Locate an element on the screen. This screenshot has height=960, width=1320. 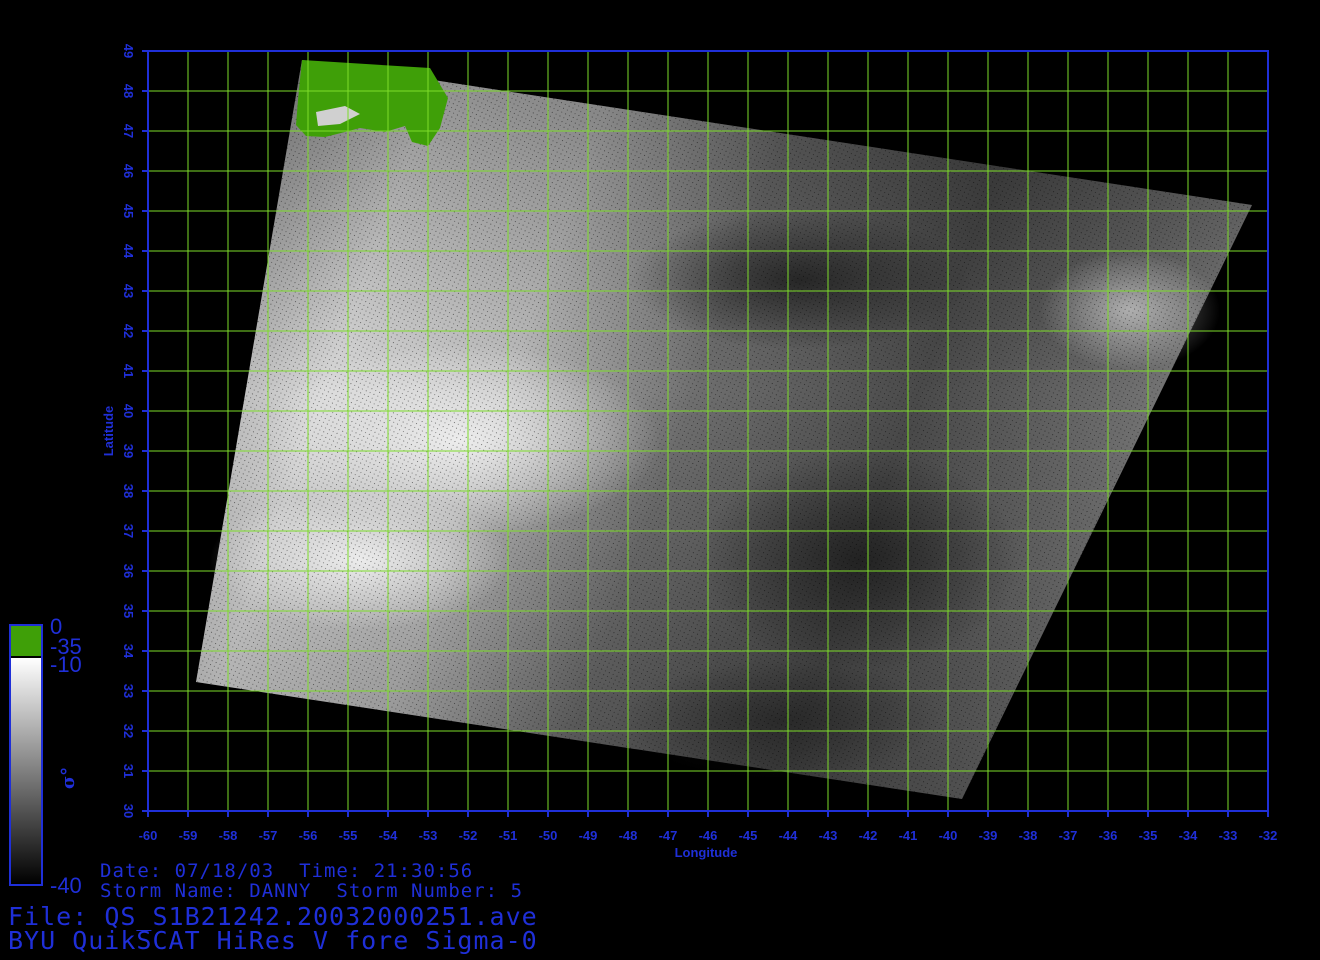
y-tick-label: 34 is located at coordinates (128, 651).